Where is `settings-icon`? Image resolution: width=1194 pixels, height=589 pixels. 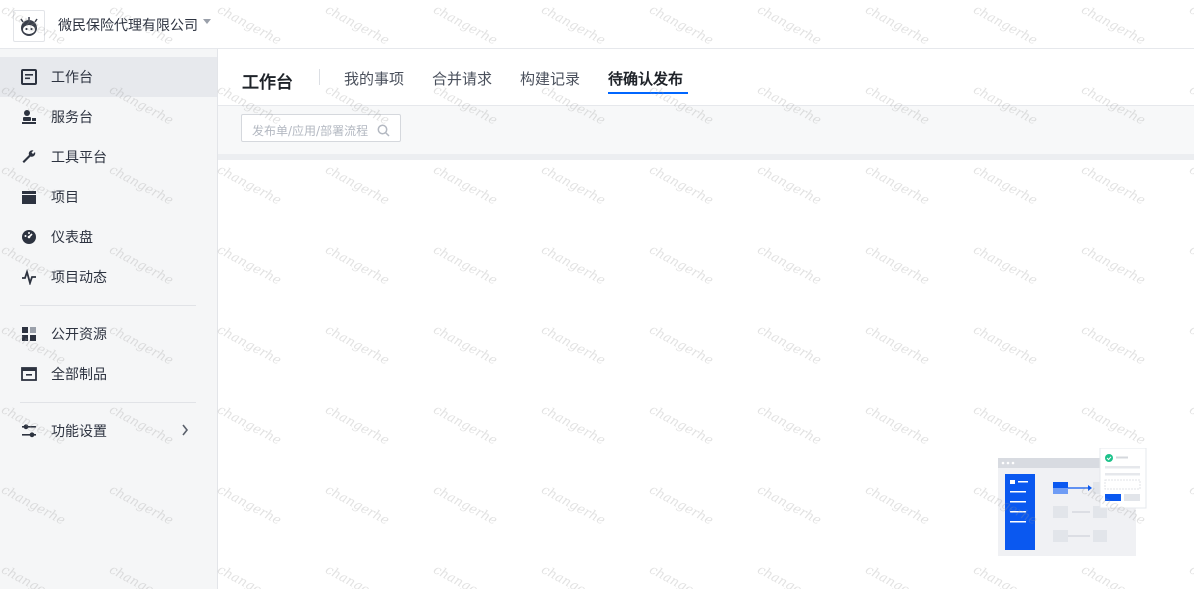
settings-icon is located at coordinates (29, 431).